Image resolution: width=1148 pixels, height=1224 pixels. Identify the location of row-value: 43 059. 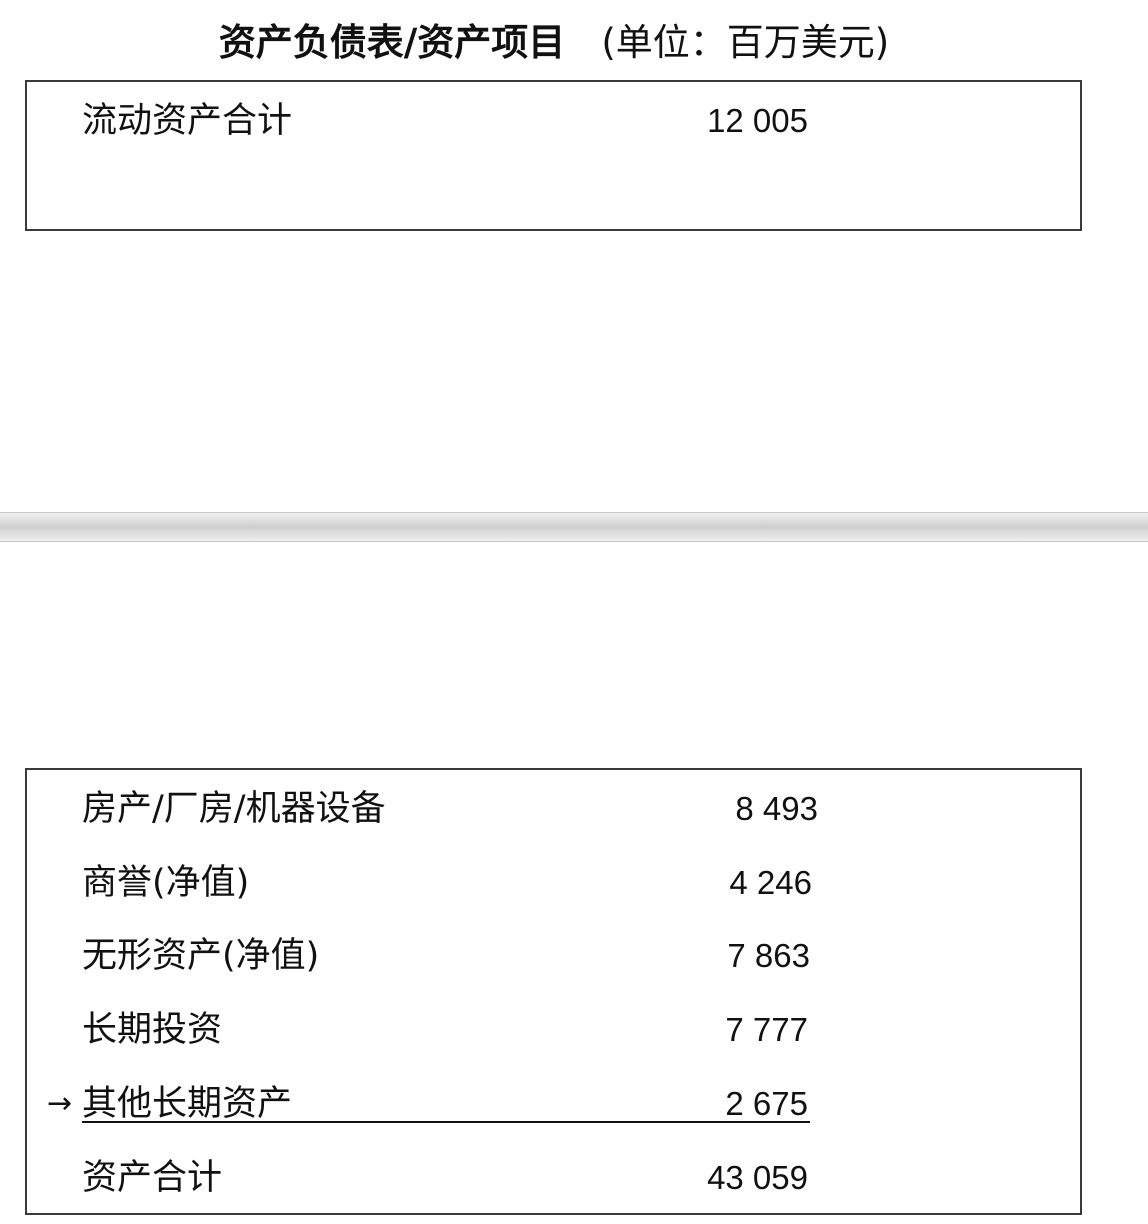
(757, 1177).